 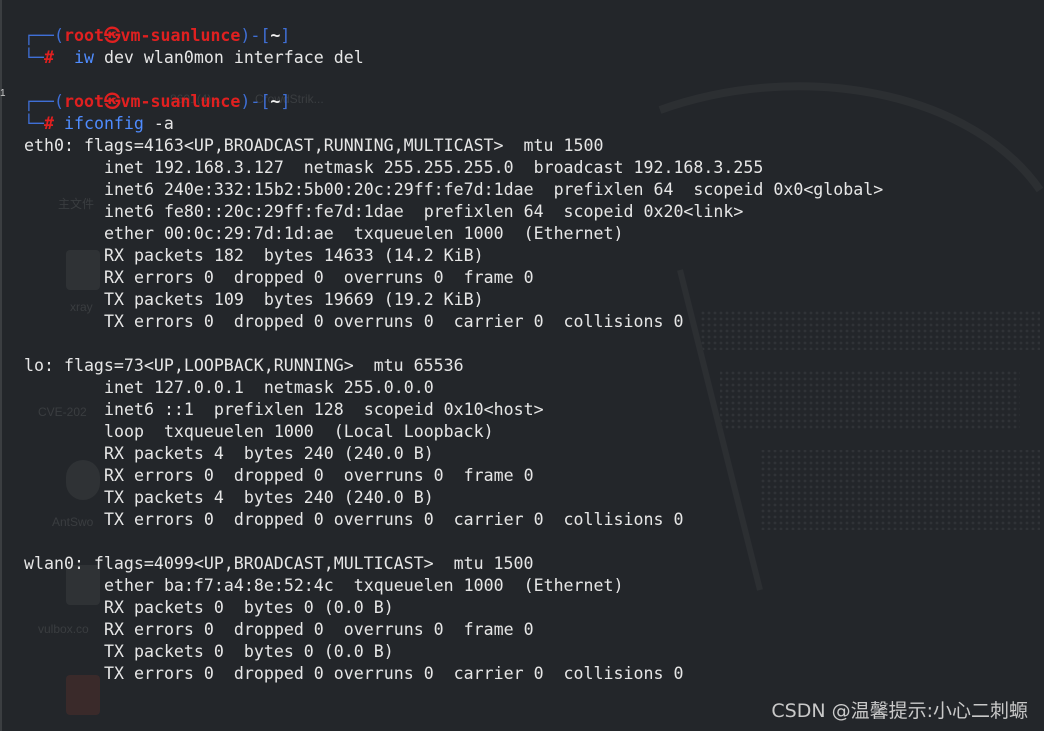 What do you see at coordinates (103, 123) in the screenshot?
I see `command-name: ifconfig` at bounding box center [103, 123].